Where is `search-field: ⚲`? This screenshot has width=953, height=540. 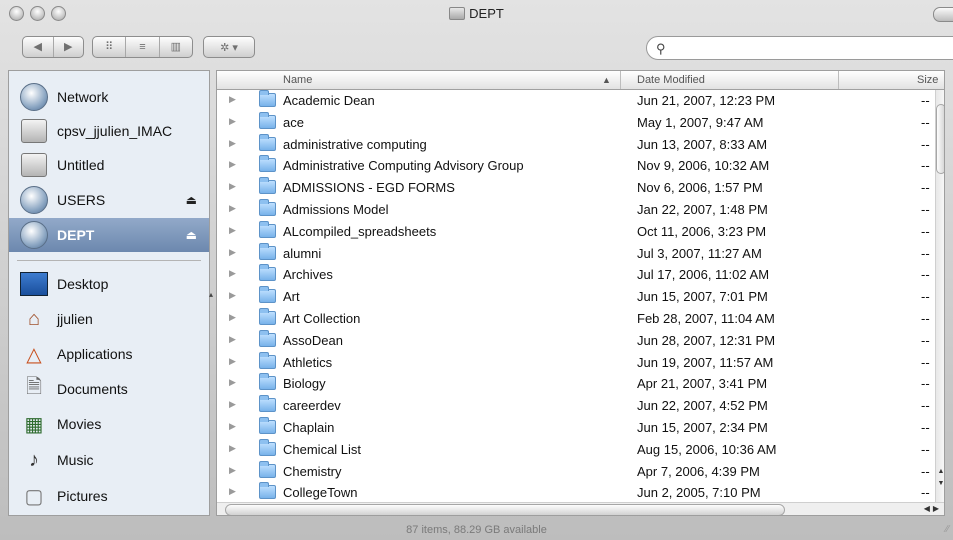 search-field: ⚲ is located at coordinates (799, 48).